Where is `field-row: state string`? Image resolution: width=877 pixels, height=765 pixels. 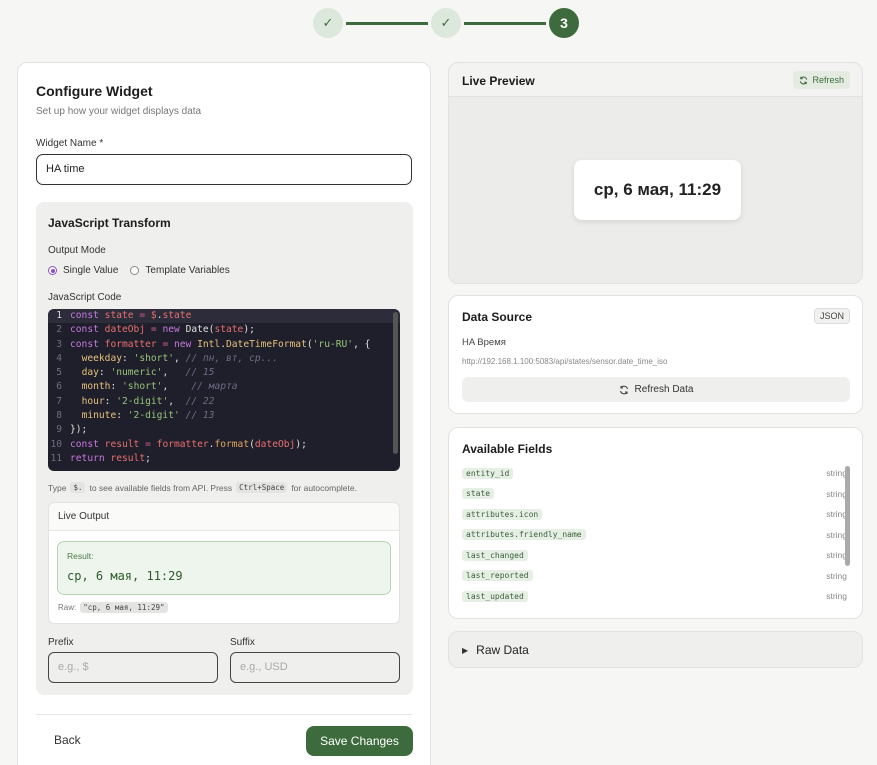 field-row: state string is located at coordinates (654, 494).